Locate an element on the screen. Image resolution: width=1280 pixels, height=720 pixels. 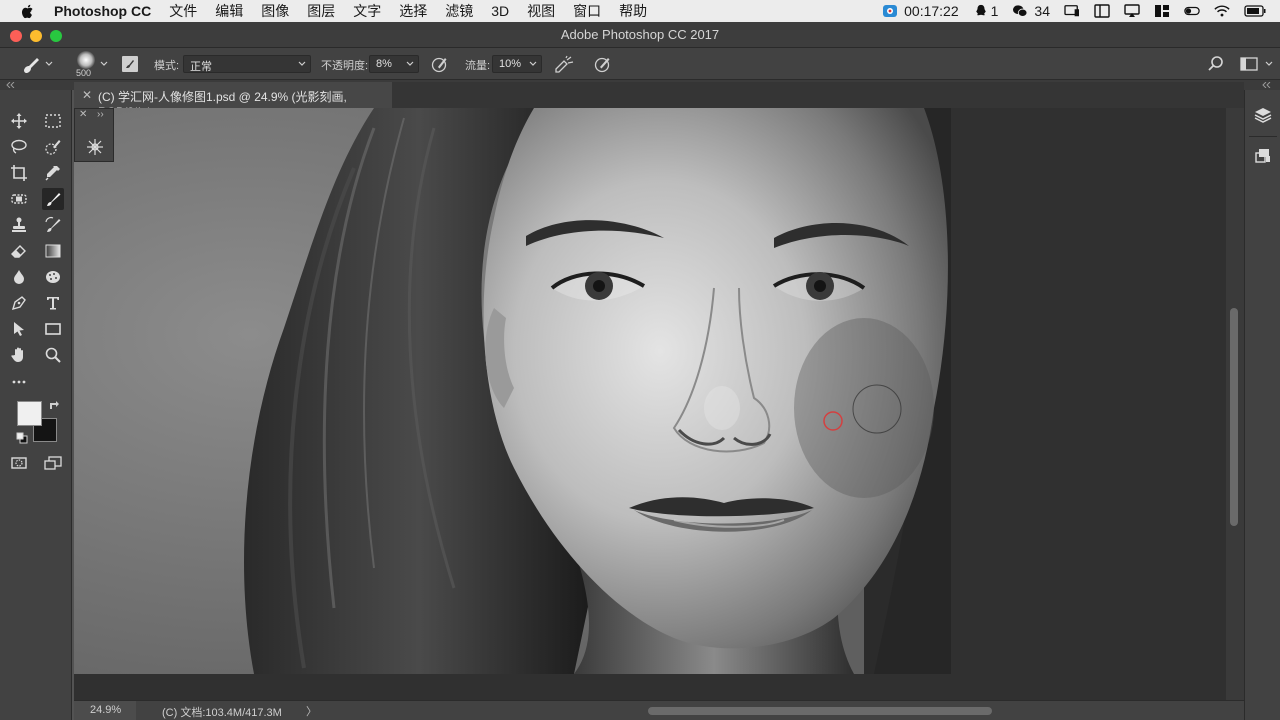
eraser-tool is located at coordinates (19, 251).